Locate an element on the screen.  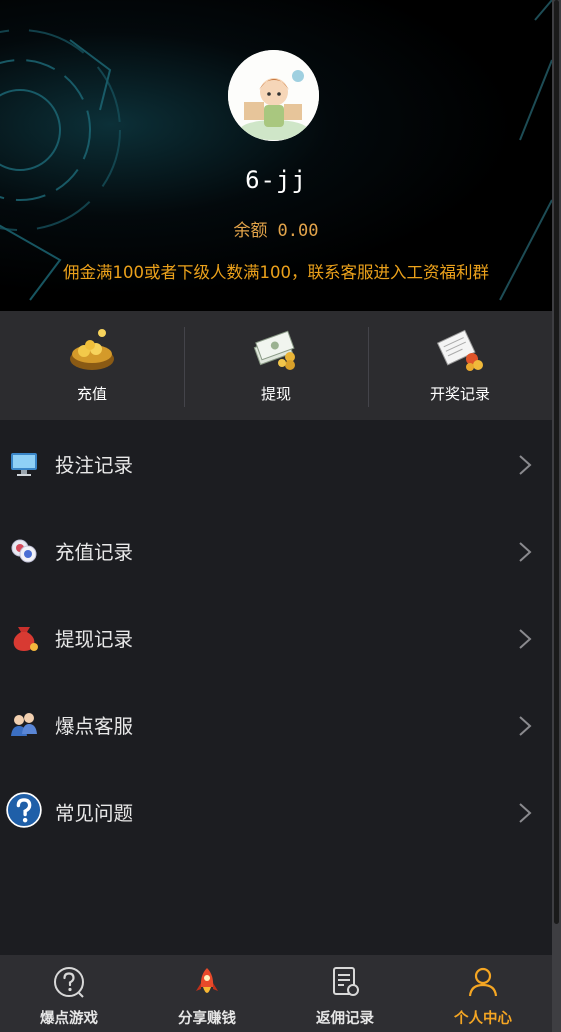
monitor-icon is located at coordinates (24, 464).